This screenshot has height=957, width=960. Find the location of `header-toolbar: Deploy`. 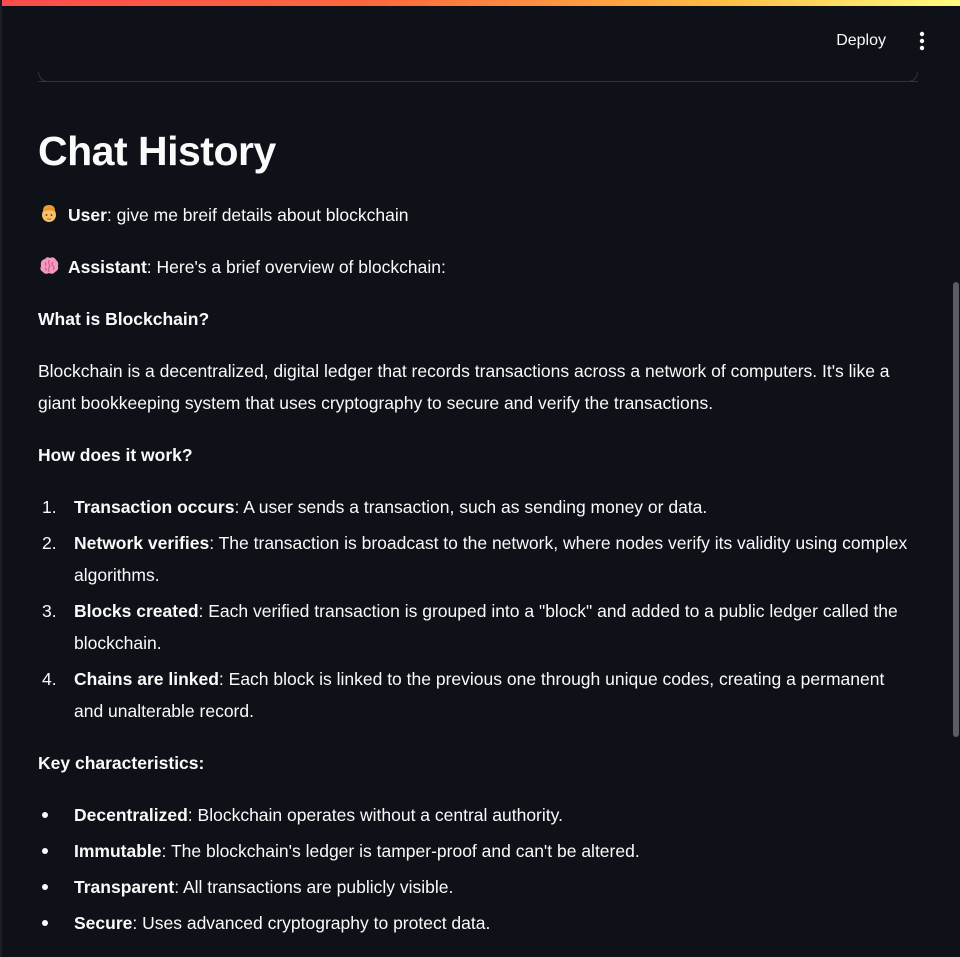

header-toolbar: Deploy is located at coordinates (880, 41).